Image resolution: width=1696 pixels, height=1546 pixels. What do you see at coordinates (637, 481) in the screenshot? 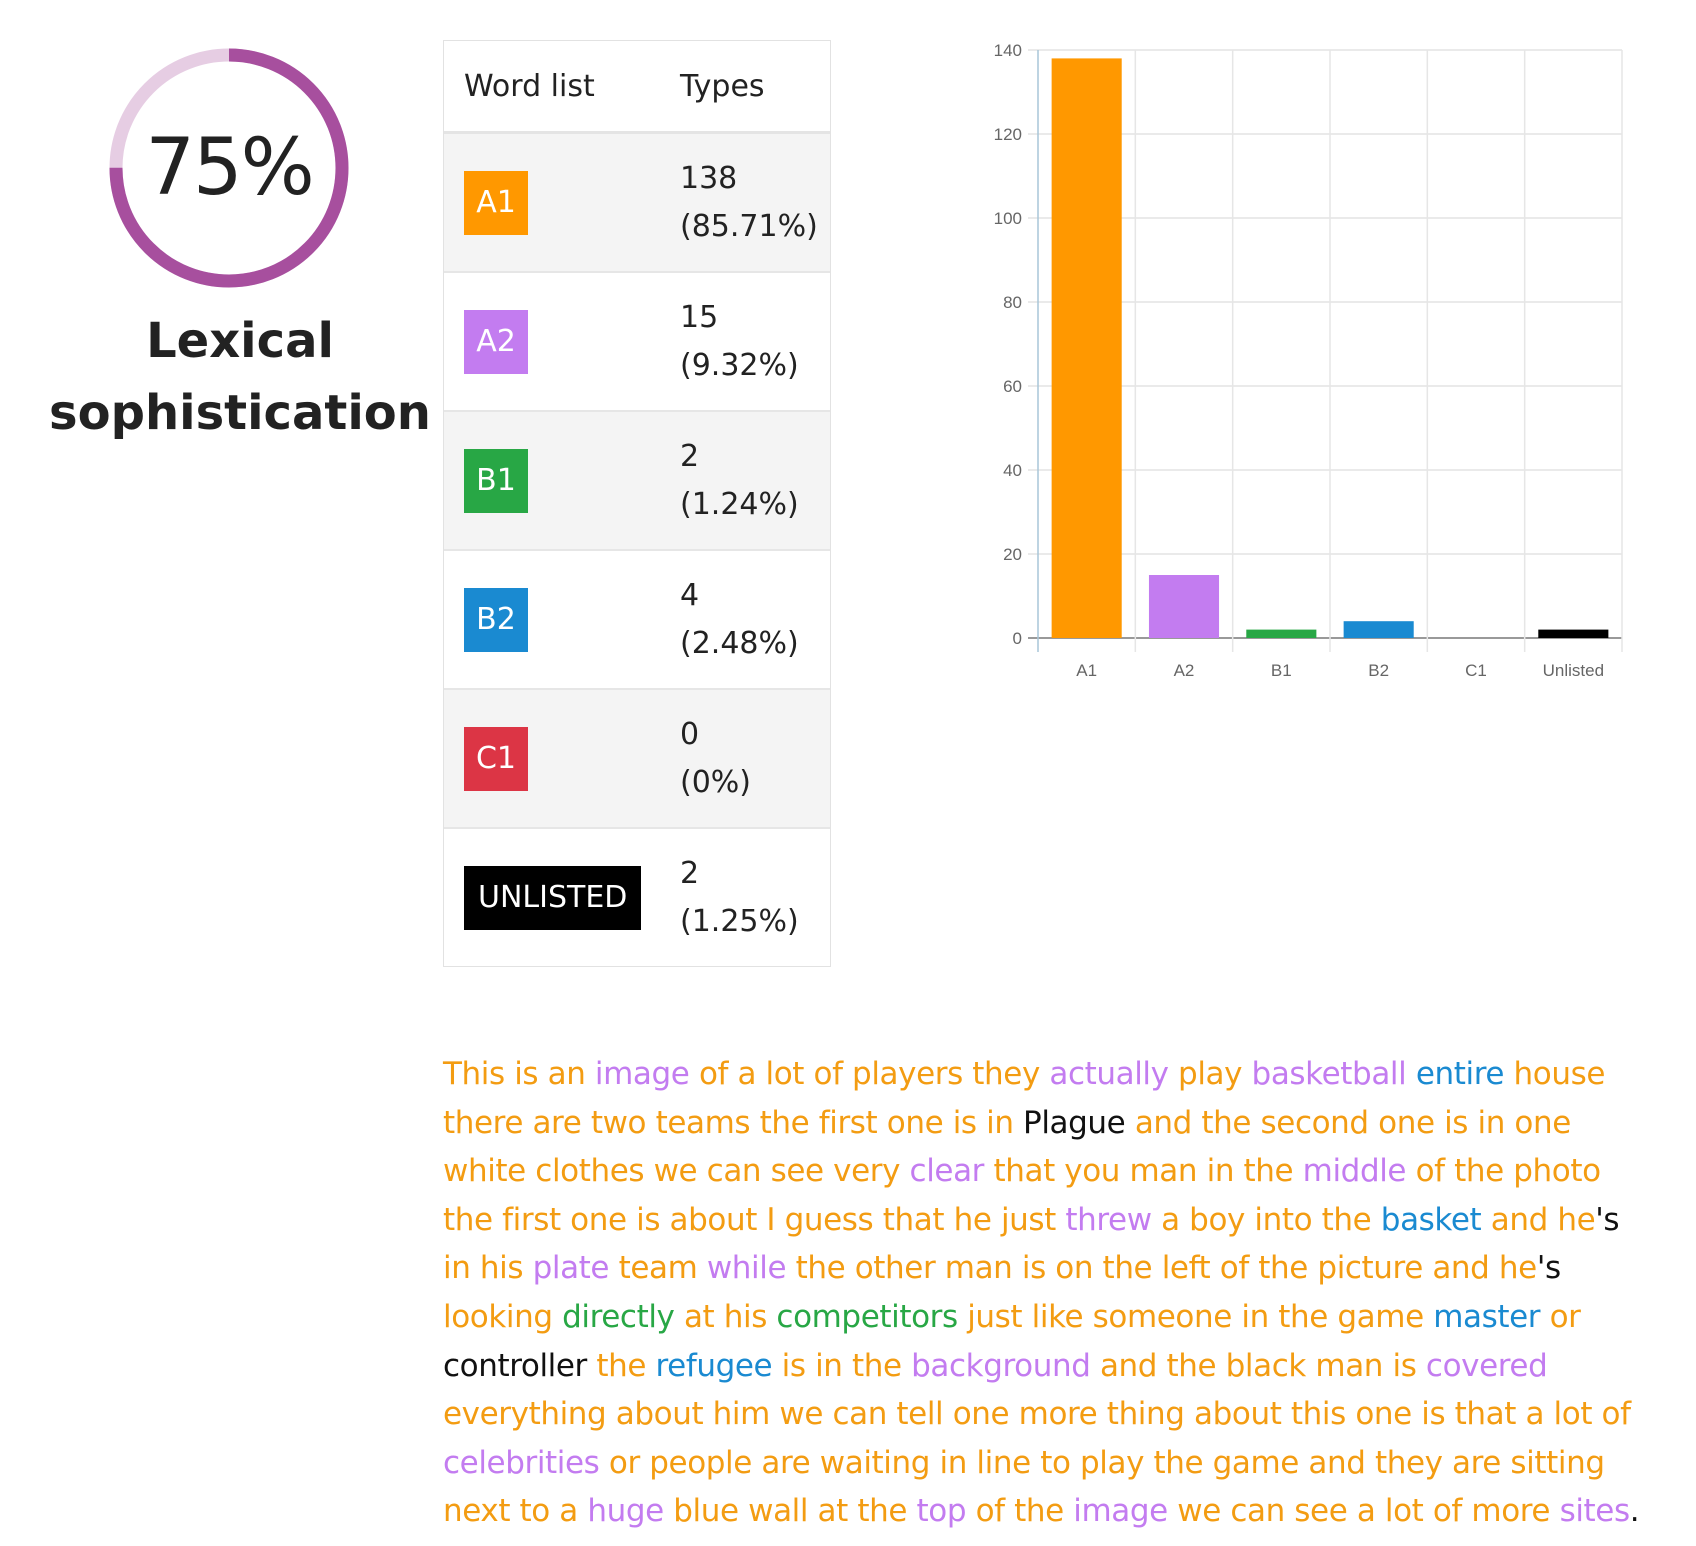
I see `table-row: B1 2 (1.24%)` at bounding box center [637, 481].